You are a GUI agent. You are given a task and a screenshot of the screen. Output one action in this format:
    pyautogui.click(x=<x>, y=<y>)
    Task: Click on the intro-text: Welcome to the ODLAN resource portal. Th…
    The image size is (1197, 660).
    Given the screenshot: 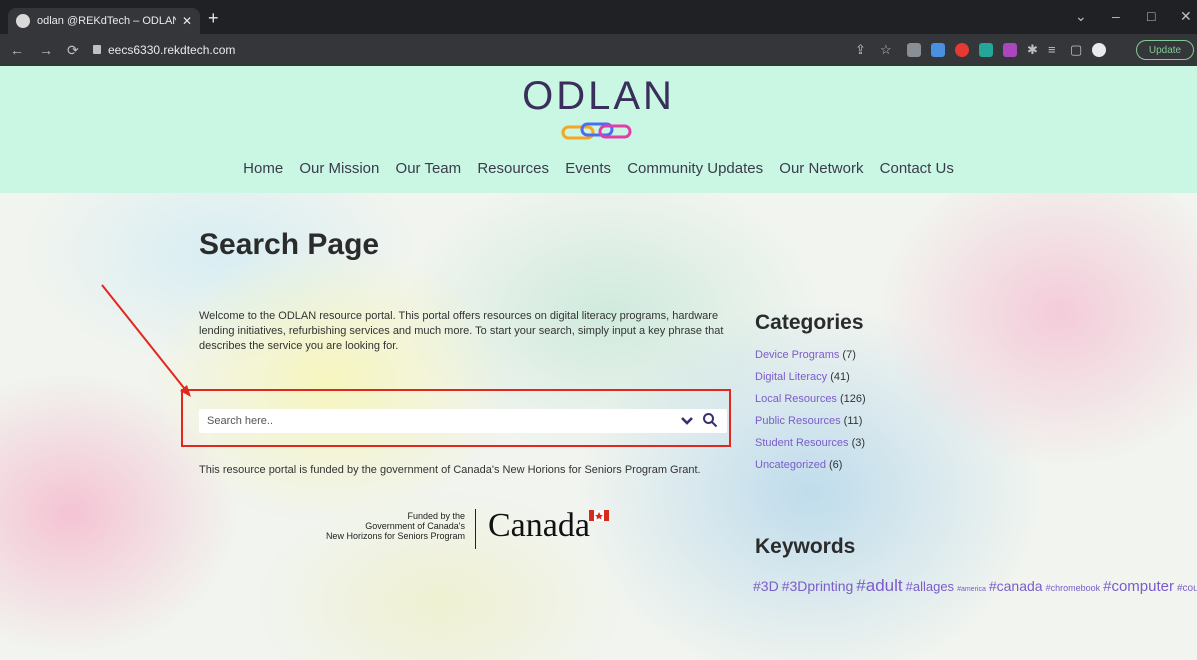 What is the action you would take?
    pyautogui.click(x=461, y=331)
    